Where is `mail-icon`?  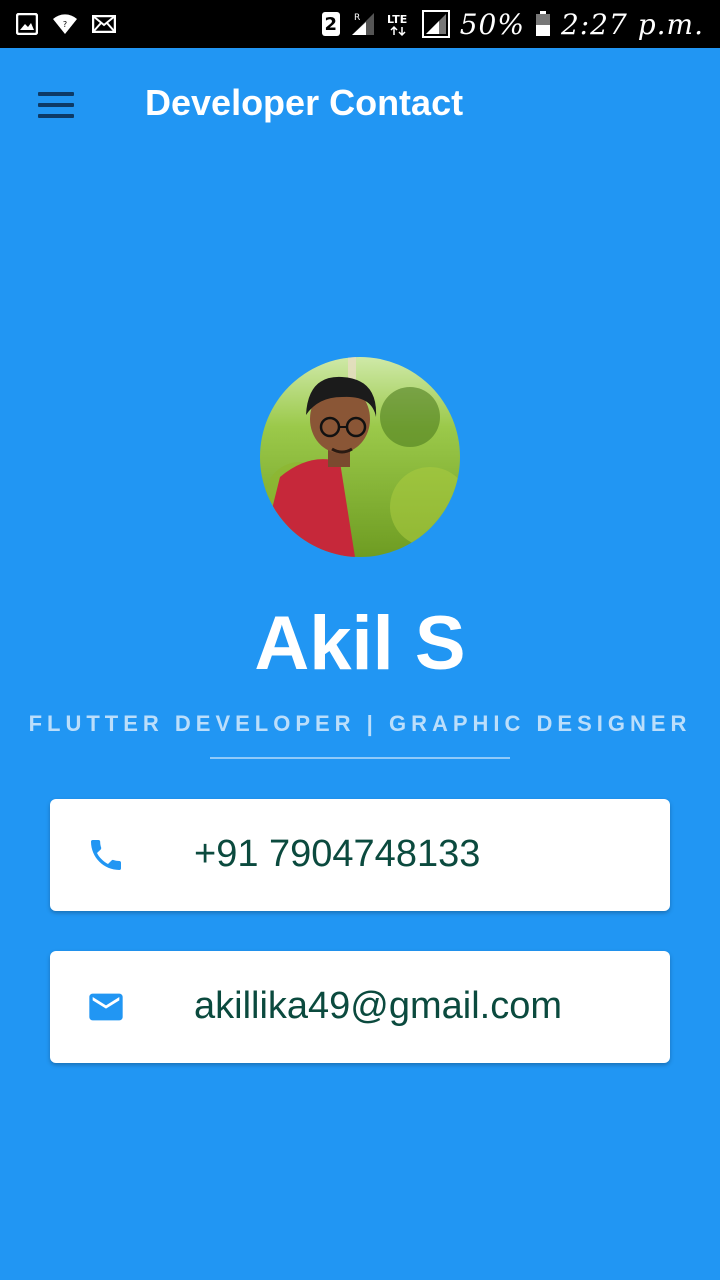 mail-icon is located at coordinates (106, 1007).